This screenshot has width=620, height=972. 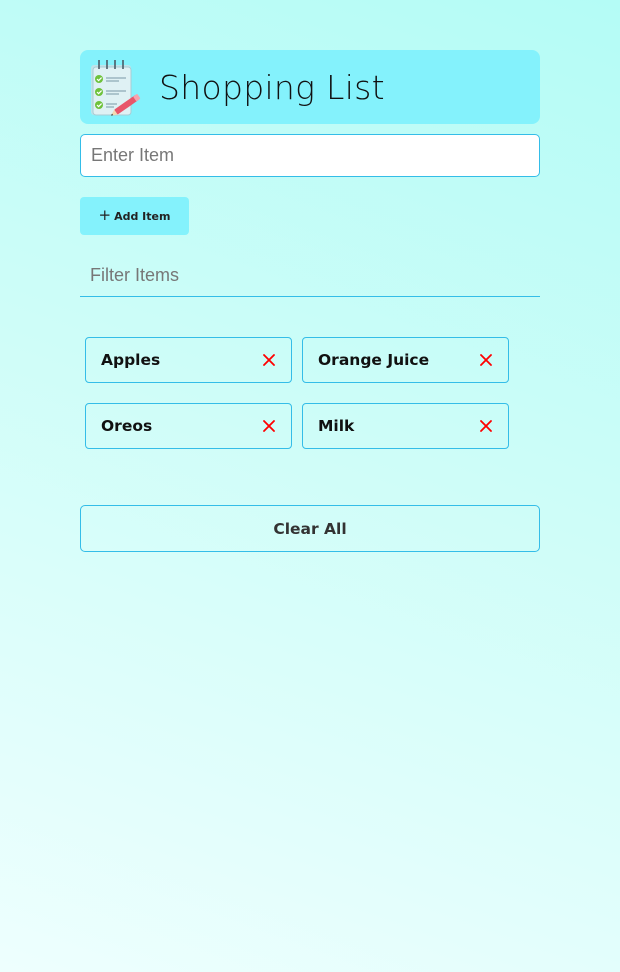 I want to click on clear-all-button: Clear All, so click(x=310, y=528).